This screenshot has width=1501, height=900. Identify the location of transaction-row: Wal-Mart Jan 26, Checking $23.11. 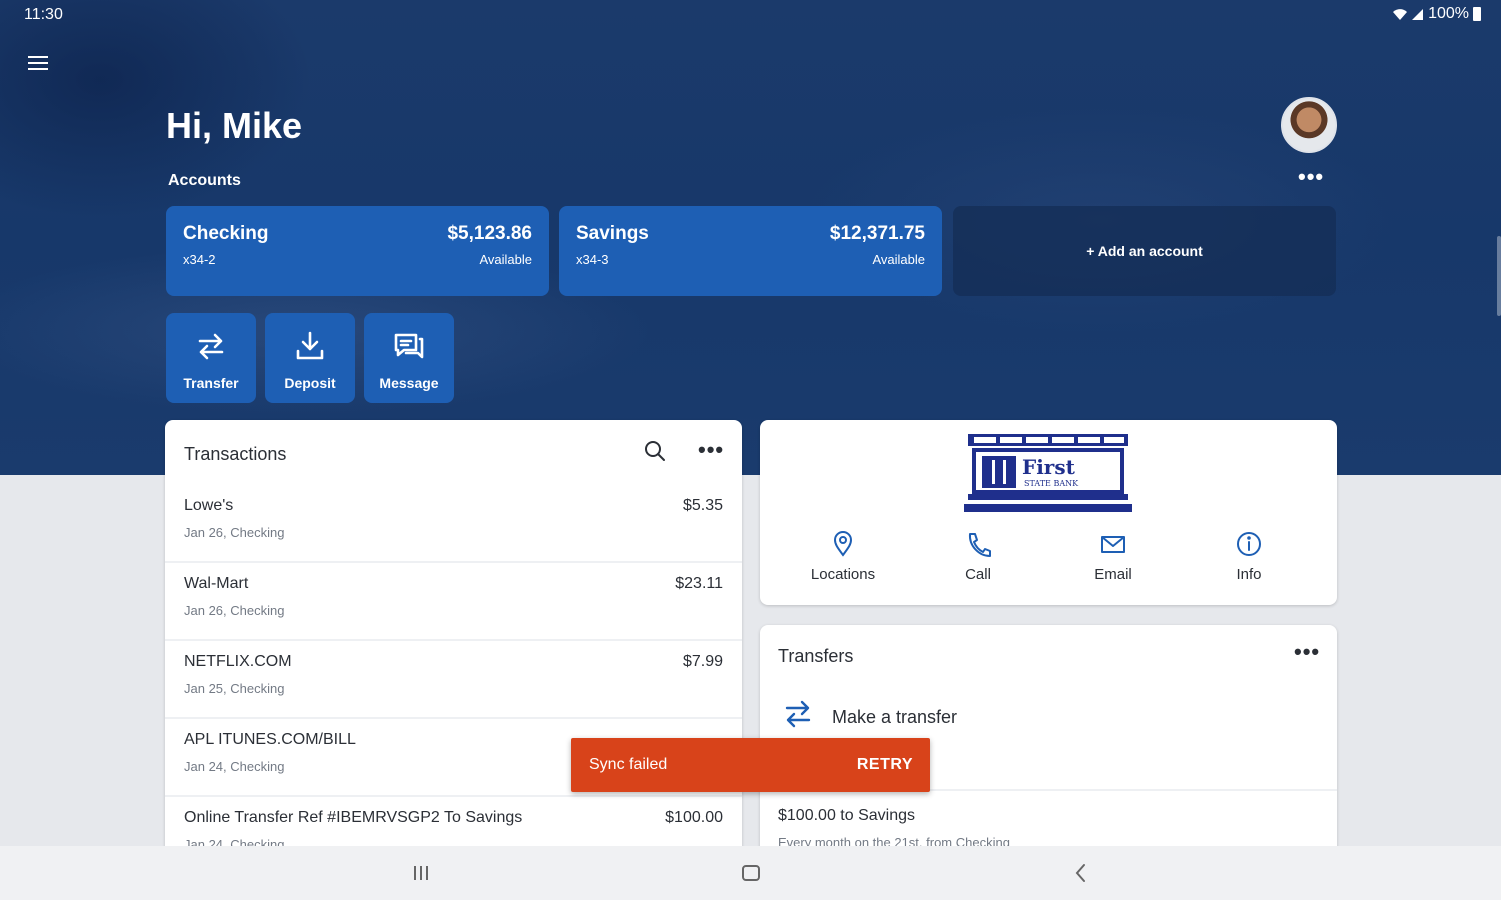
(453, 602).